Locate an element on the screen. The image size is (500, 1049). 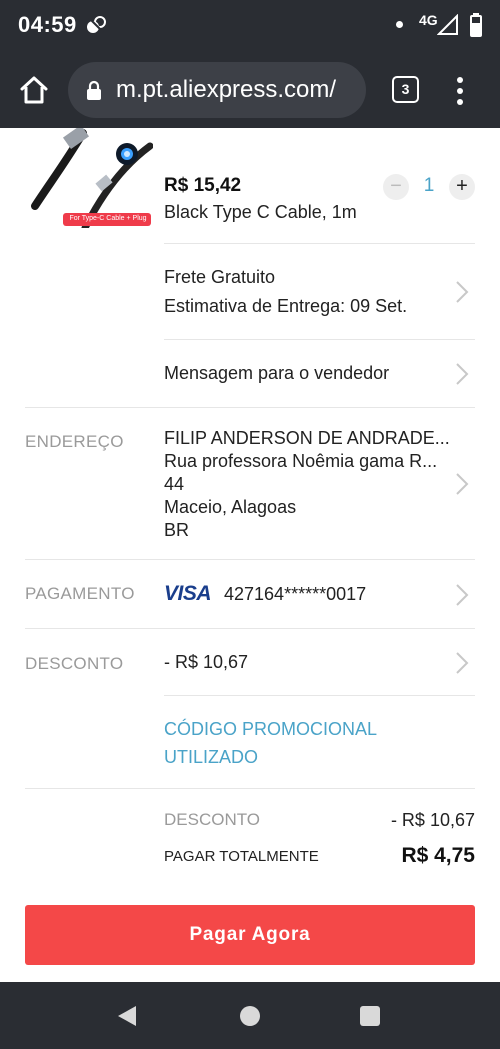
payment-label: PAGAMENTO is located at coordinates (80, 593).